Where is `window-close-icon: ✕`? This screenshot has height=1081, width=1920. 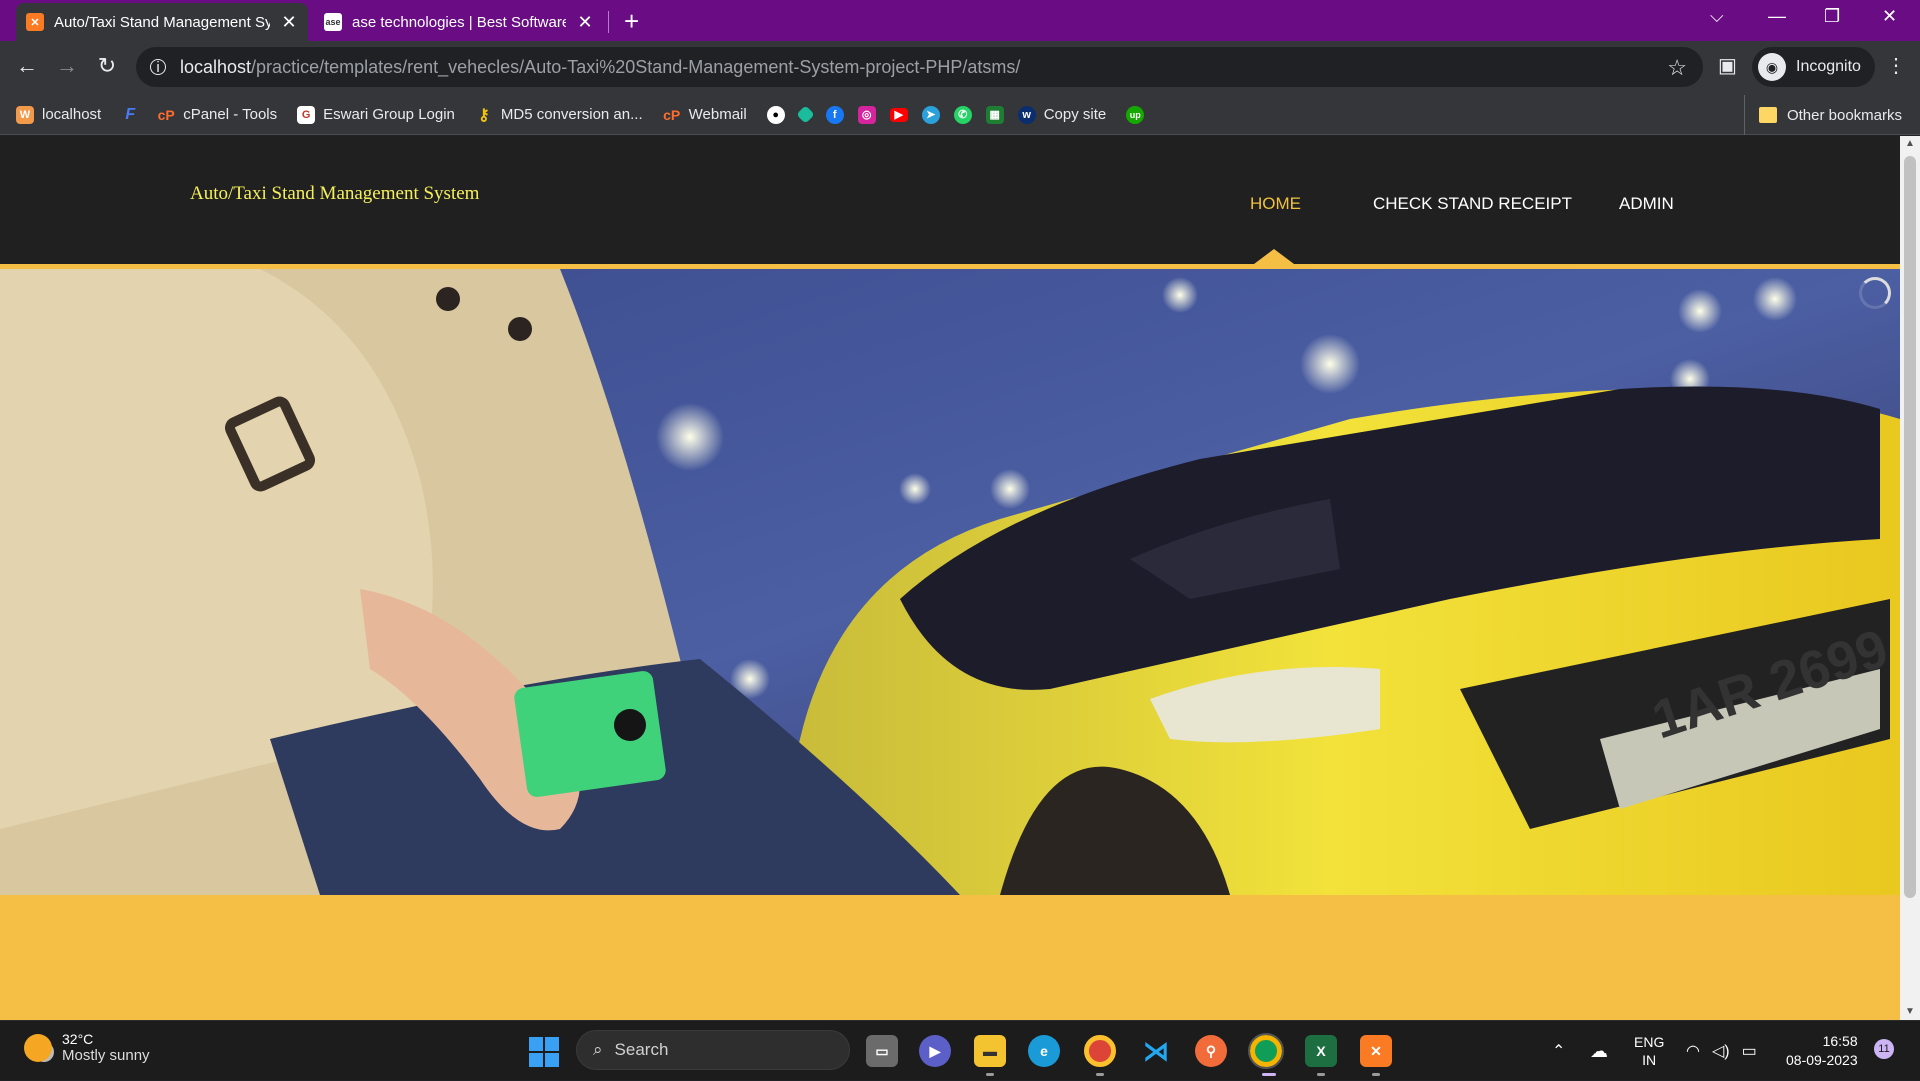
window-close-icon: ✕ is located at coordinates (1889, 16).